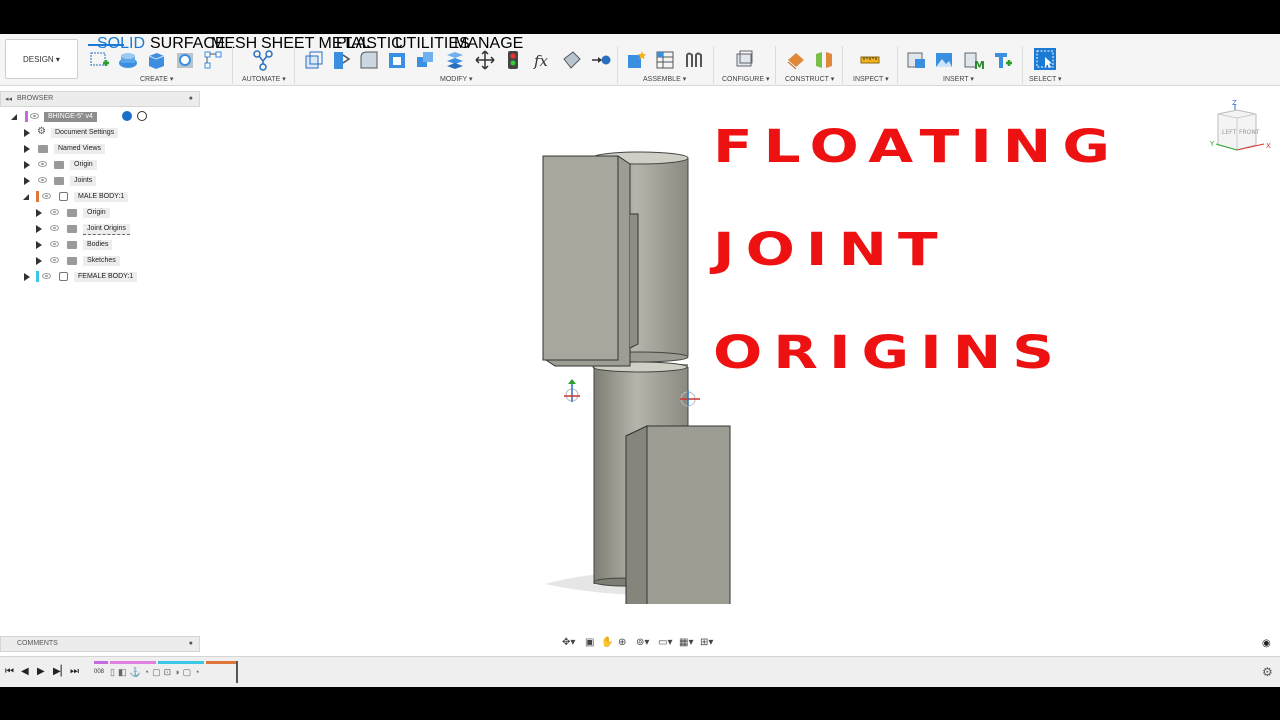 Image resolution: width=1280 pixels, height=720 pixels. Describe the element at coordinates (397, 60) in the screenshot. I see `shell-icon` at that location.